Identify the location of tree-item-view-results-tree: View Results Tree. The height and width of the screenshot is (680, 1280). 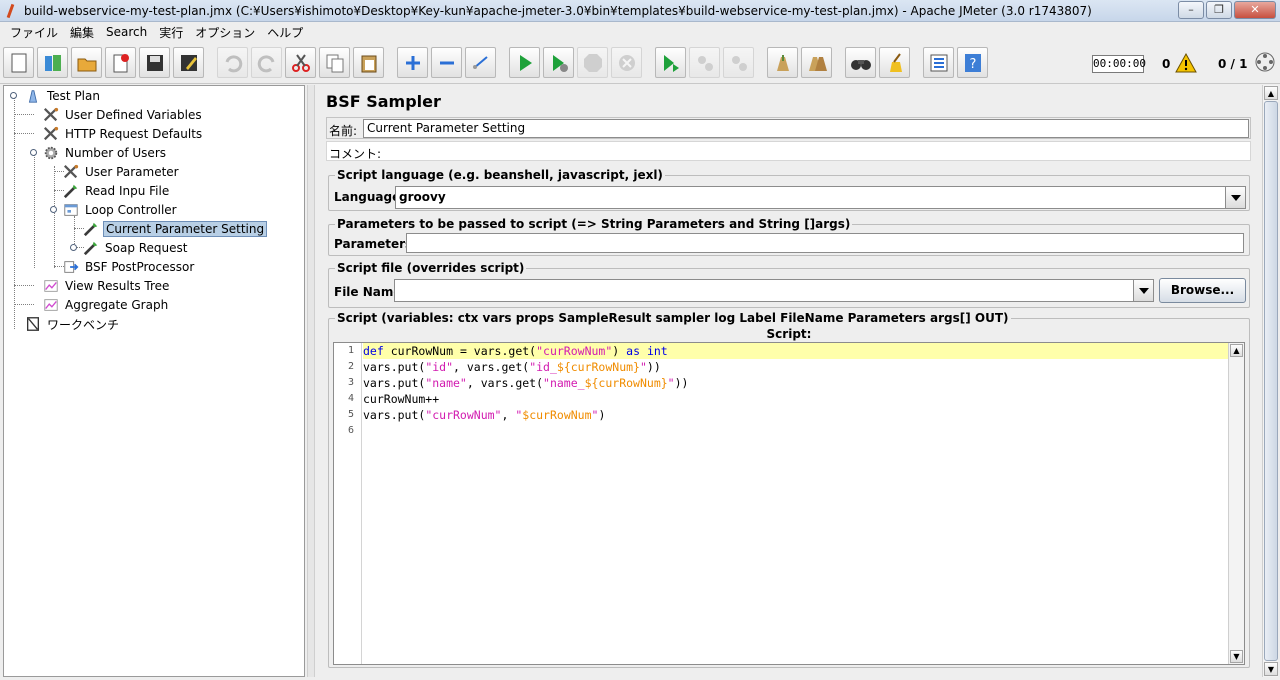
(106, 286).